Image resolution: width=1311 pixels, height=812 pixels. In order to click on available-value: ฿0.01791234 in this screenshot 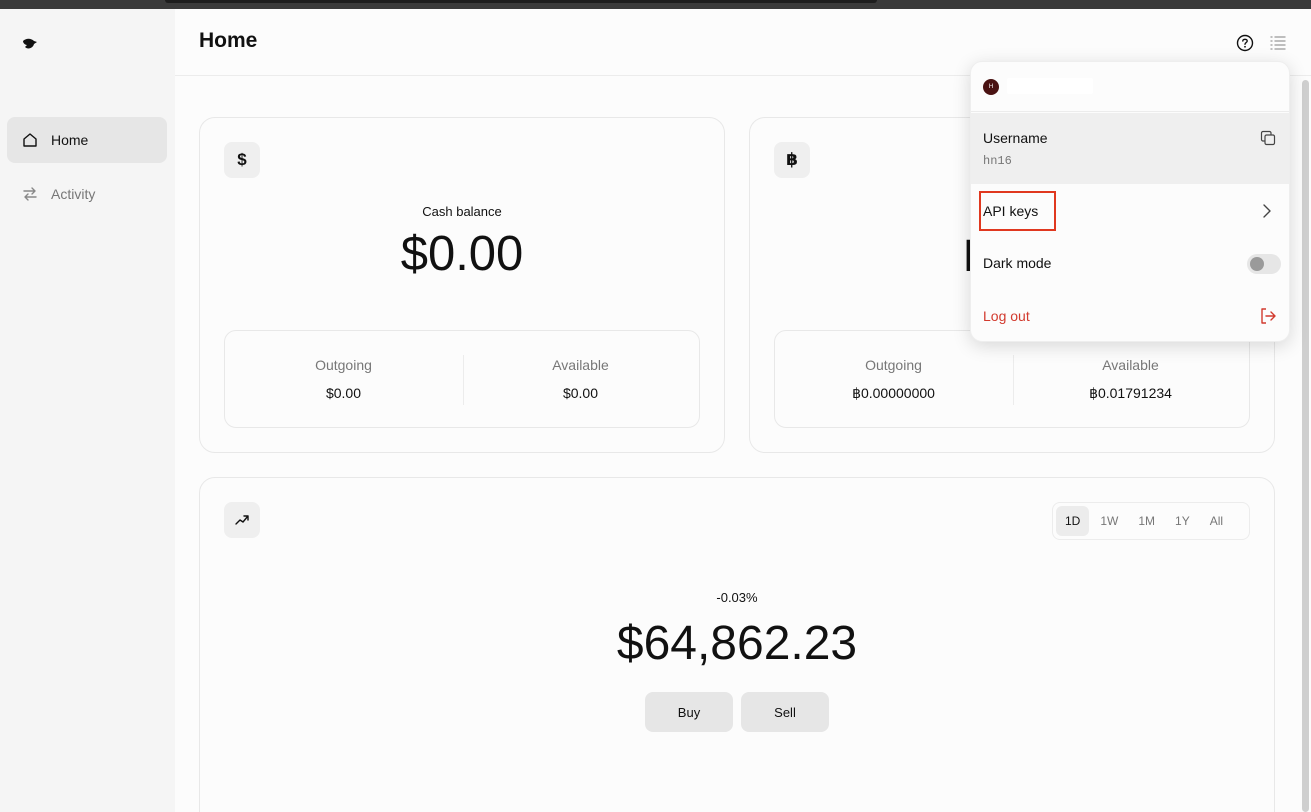, I will do `click(1130, 393)`.